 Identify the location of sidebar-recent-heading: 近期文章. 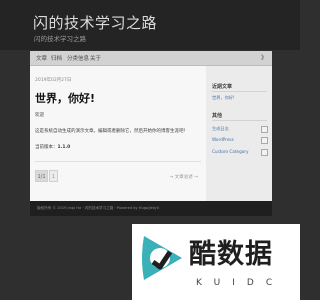
(222, 87).